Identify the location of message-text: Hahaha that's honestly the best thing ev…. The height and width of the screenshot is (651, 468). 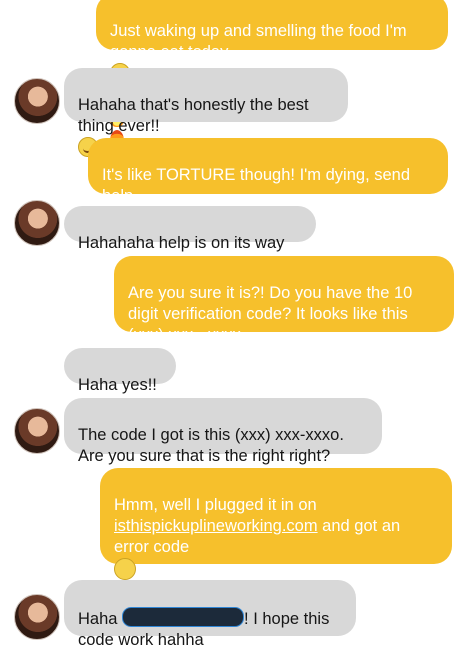
(193, 115).